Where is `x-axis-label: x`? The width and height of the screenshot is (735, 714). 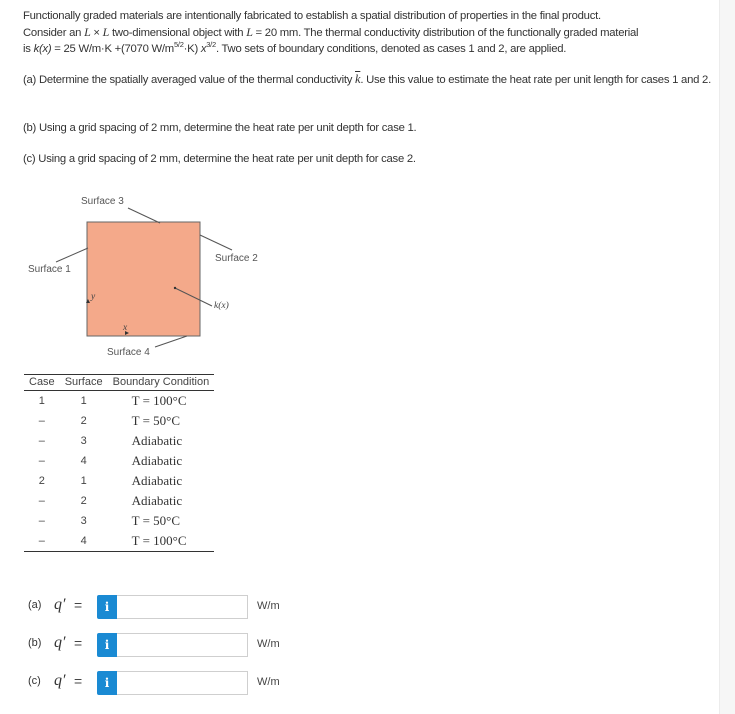
x-axis-label: x is located at coordinates (125, 328).